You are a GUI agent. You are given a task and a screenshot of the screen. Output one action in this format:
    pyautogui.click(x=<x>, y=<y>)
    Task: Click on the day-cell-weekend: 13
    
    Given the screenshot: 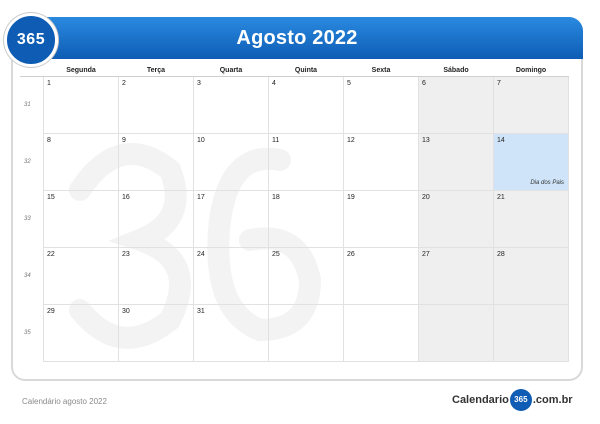 What is the action you would take?
    pyautogui.click(x=456, y=162)
    